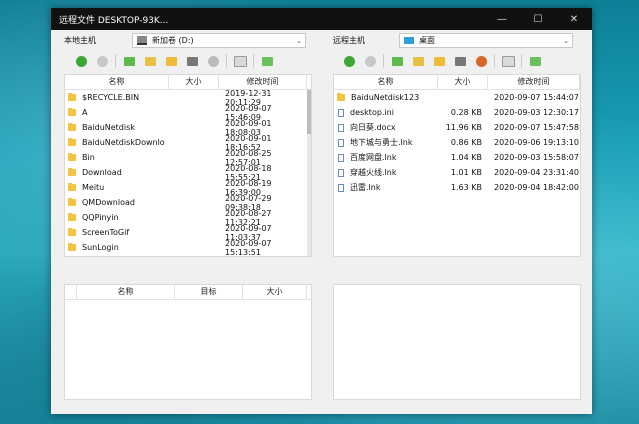 The height and width of the screenshot is (424, 639). I want to click on local-scrollbar, so click(309, 173).